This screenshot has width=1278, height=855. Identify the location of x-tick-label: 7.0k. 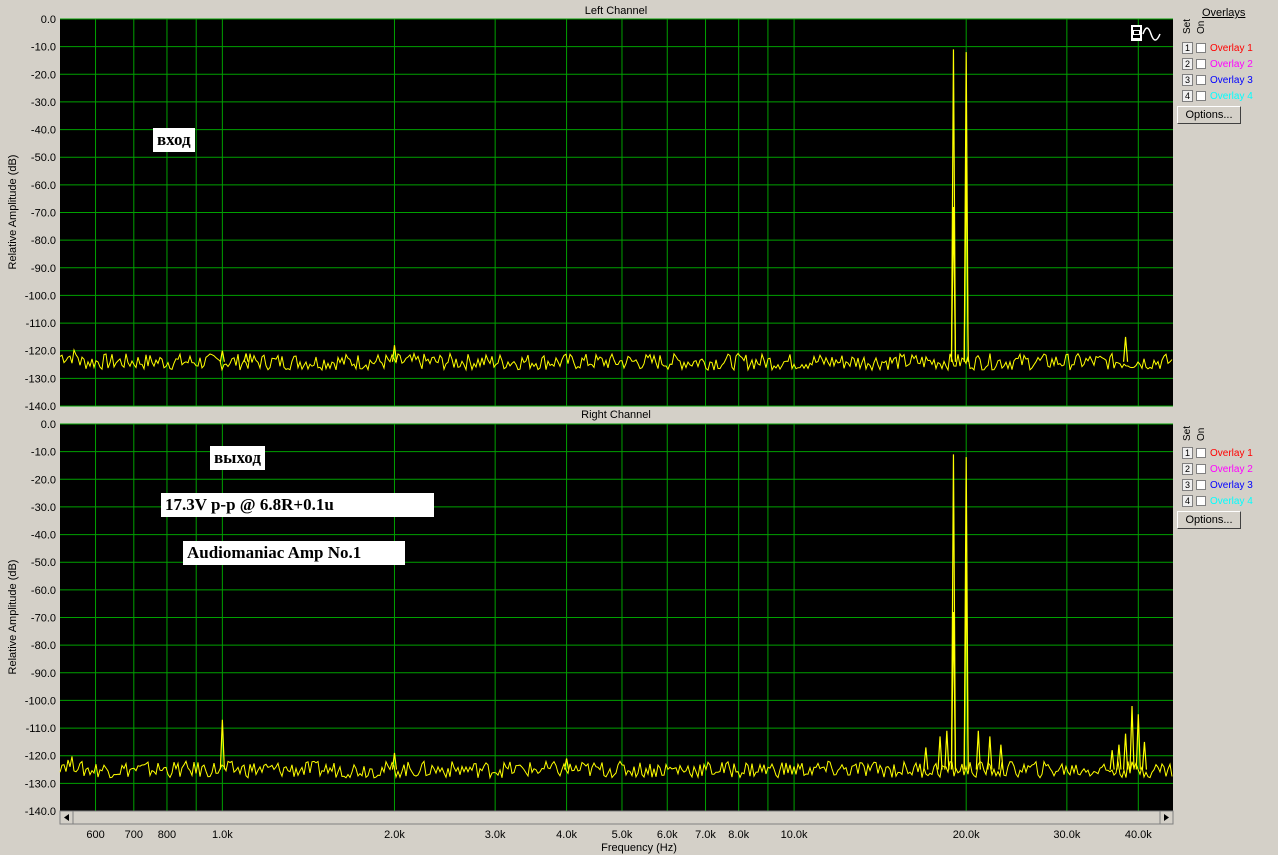
(705, 835).